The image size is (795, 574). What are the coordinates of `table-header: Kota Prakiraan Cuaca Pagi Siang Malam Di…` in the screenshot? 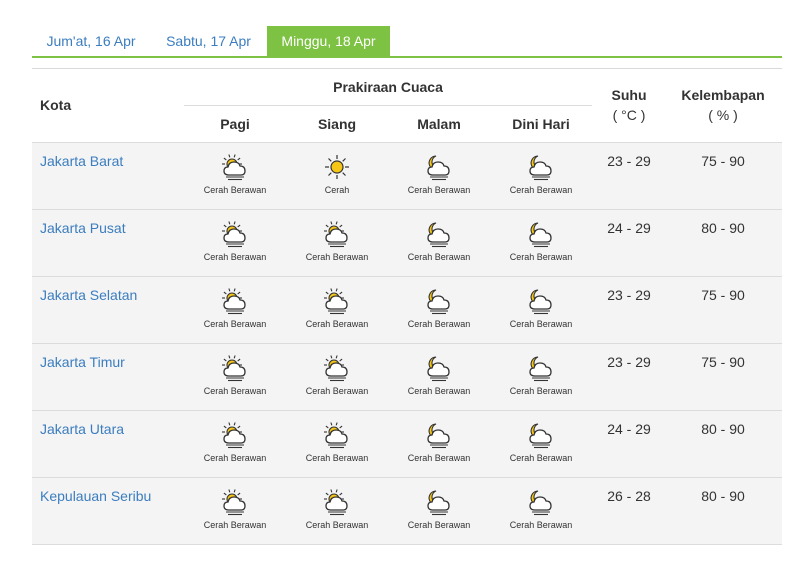 It's located at (407, 106).